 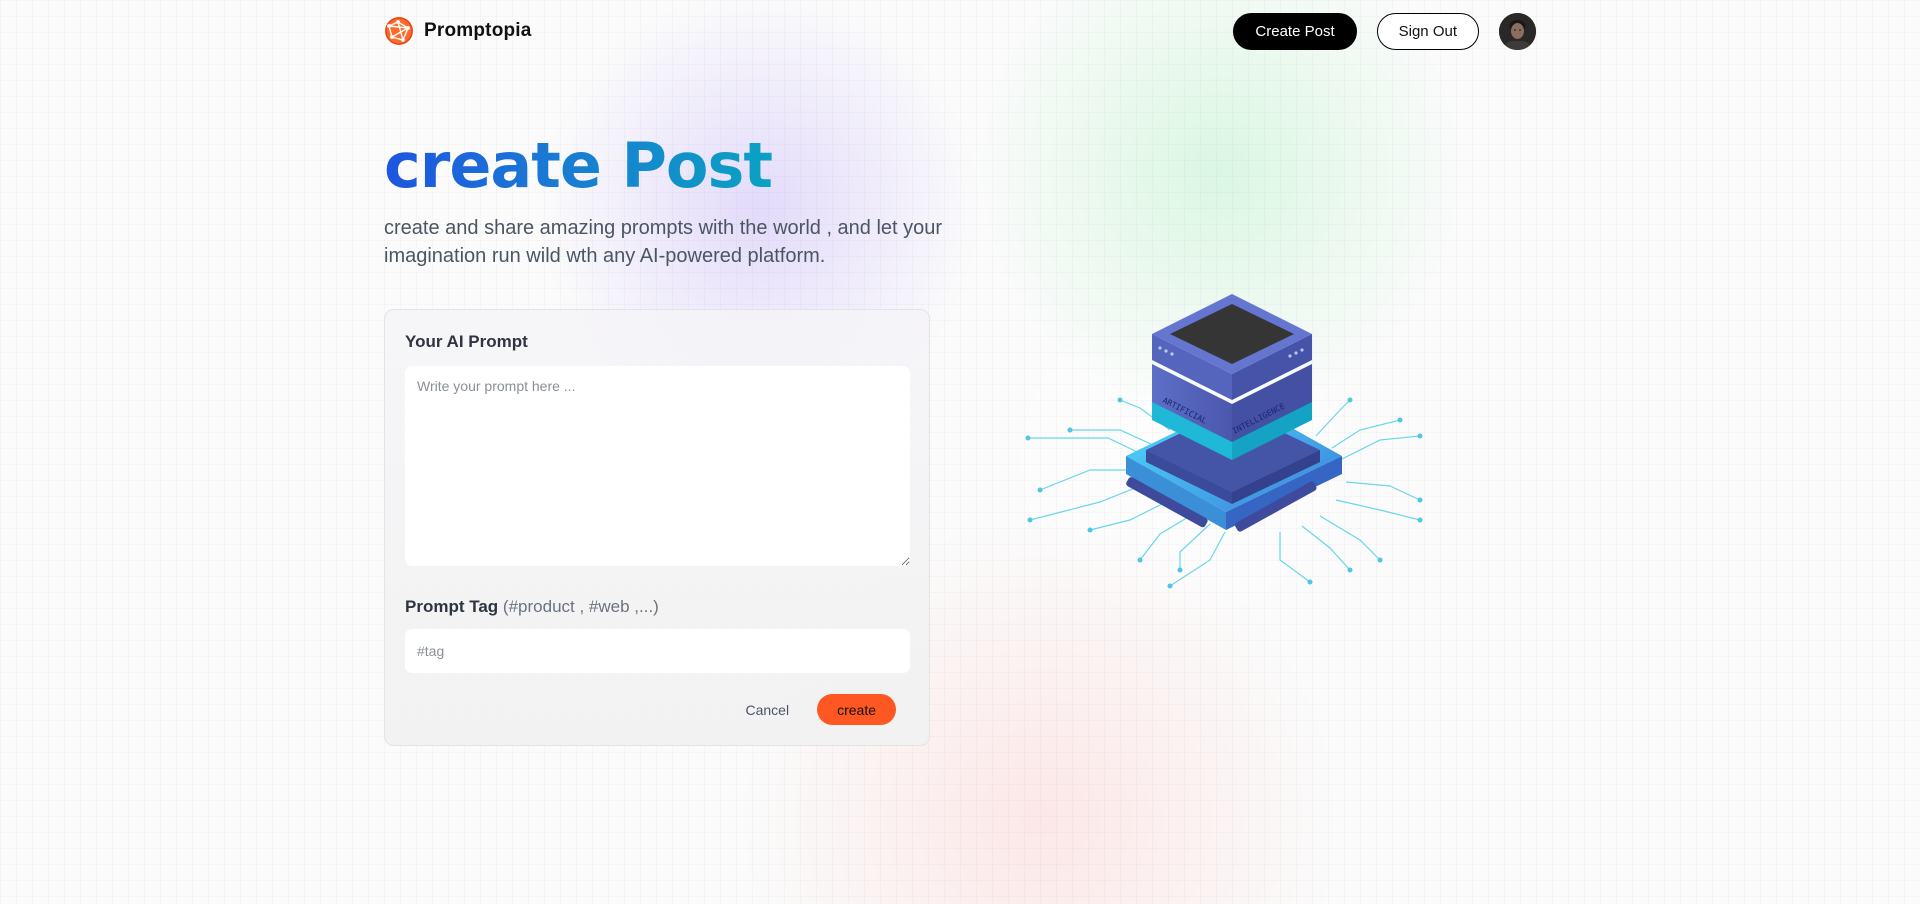 I want to click on ai-server-chip-illustration: ARTIFICIAL INTELLIGENCE, so click(x=1230, y=450).